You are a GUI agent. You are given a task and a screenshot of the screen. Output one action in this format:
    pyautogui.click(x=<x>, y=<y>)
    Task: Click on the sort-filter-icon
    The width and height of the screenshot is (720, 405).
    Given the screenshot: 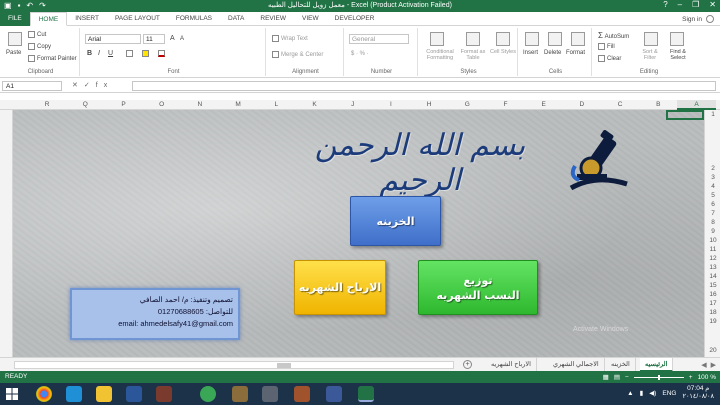 What is the action you would take?
    pyautogui.click(x=651, y=39)
    